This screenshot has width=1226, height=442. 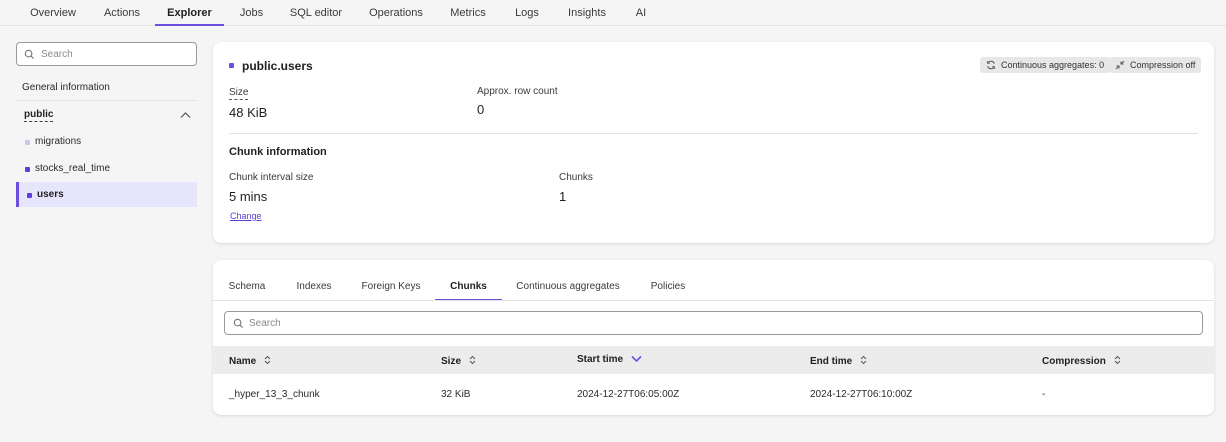 I want to click on cell-name: _hyper_13_3_chunk, so click(x=274, y=394).